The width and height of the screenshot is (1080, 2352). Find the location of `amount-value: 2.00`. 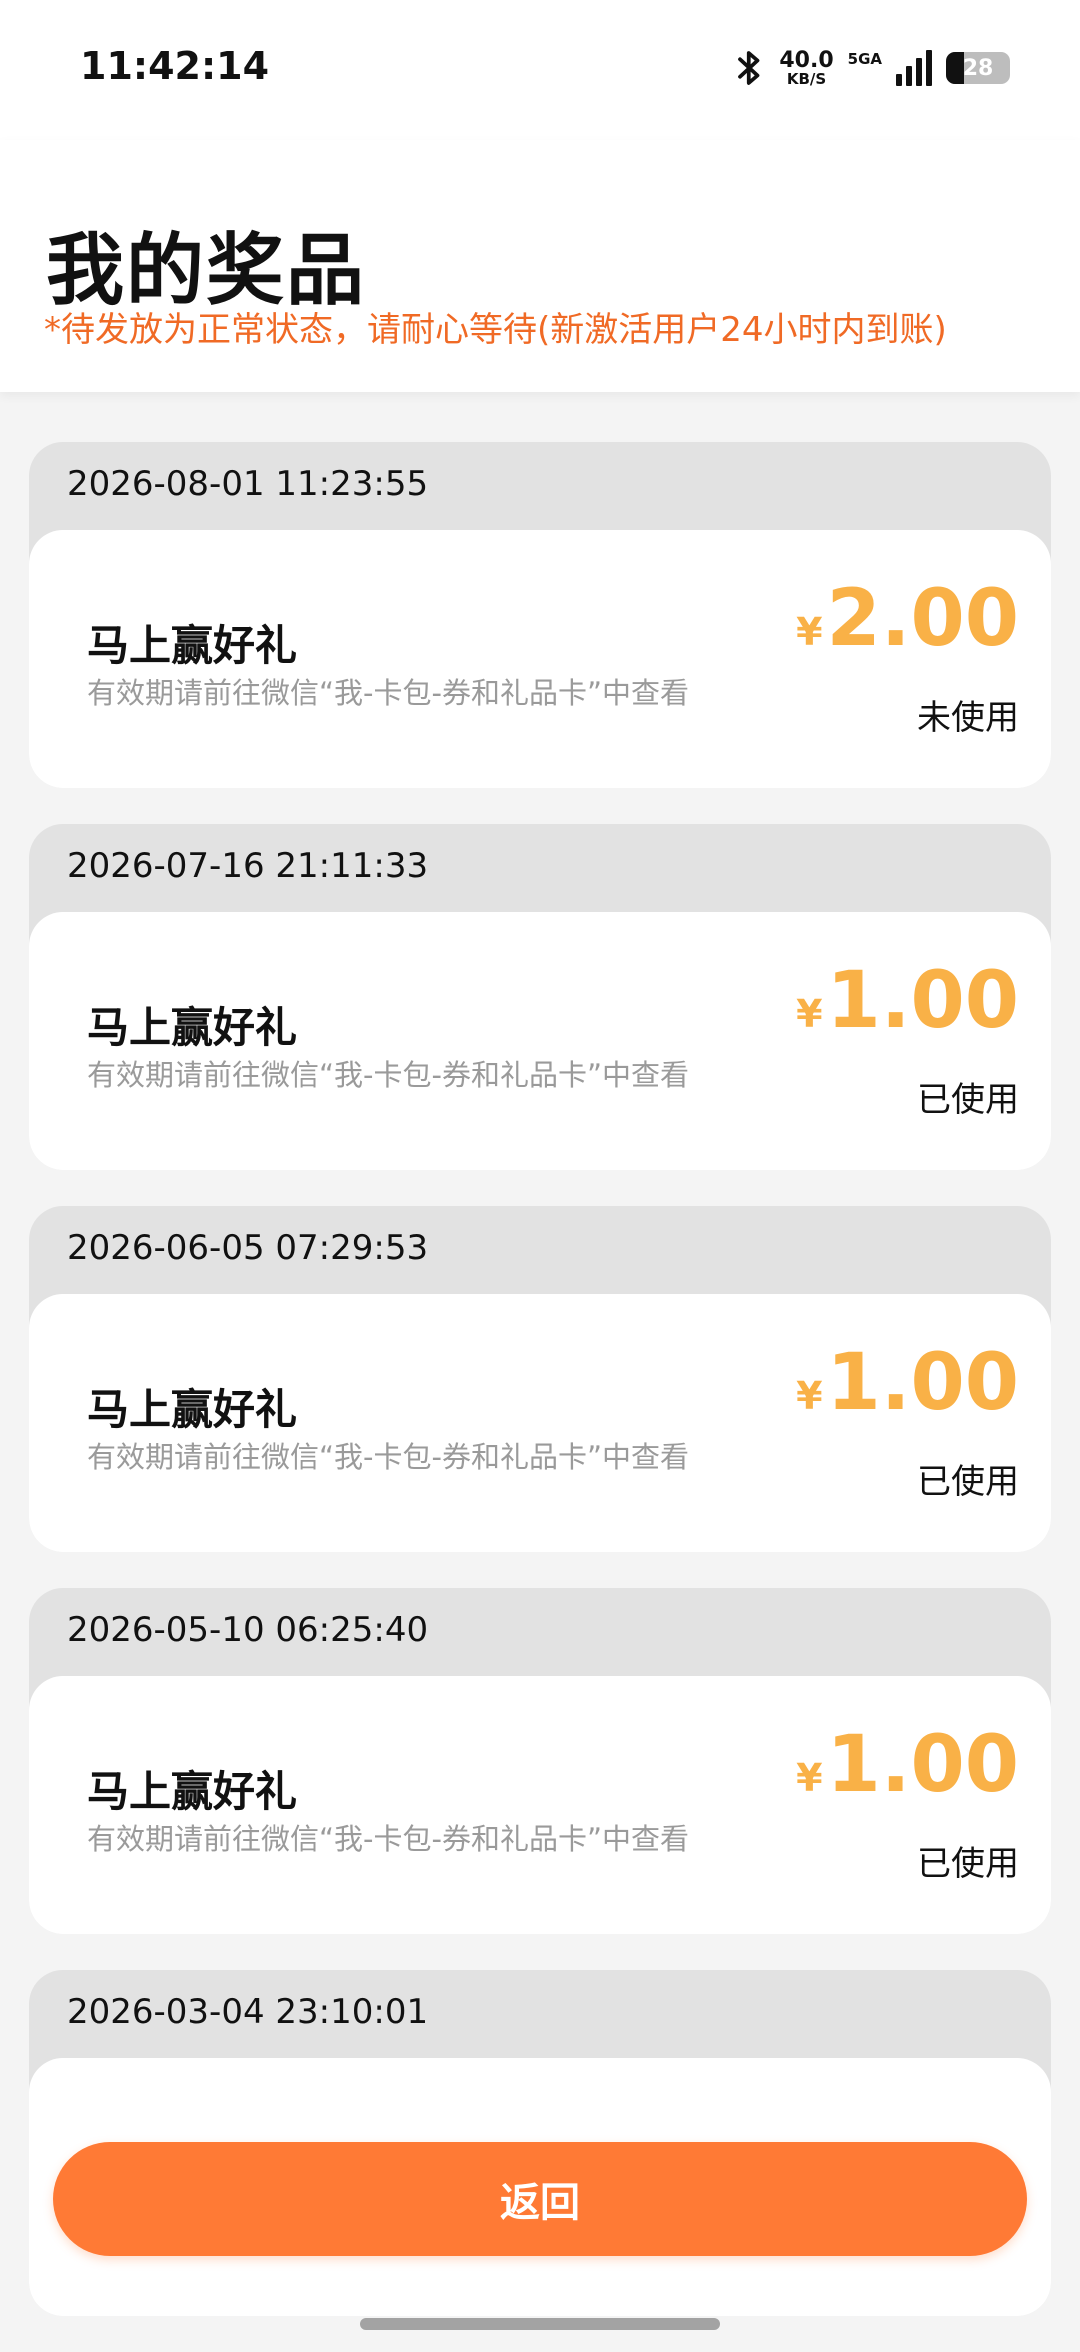

amount-value: 2.00 is located at coordinates (922, 619).